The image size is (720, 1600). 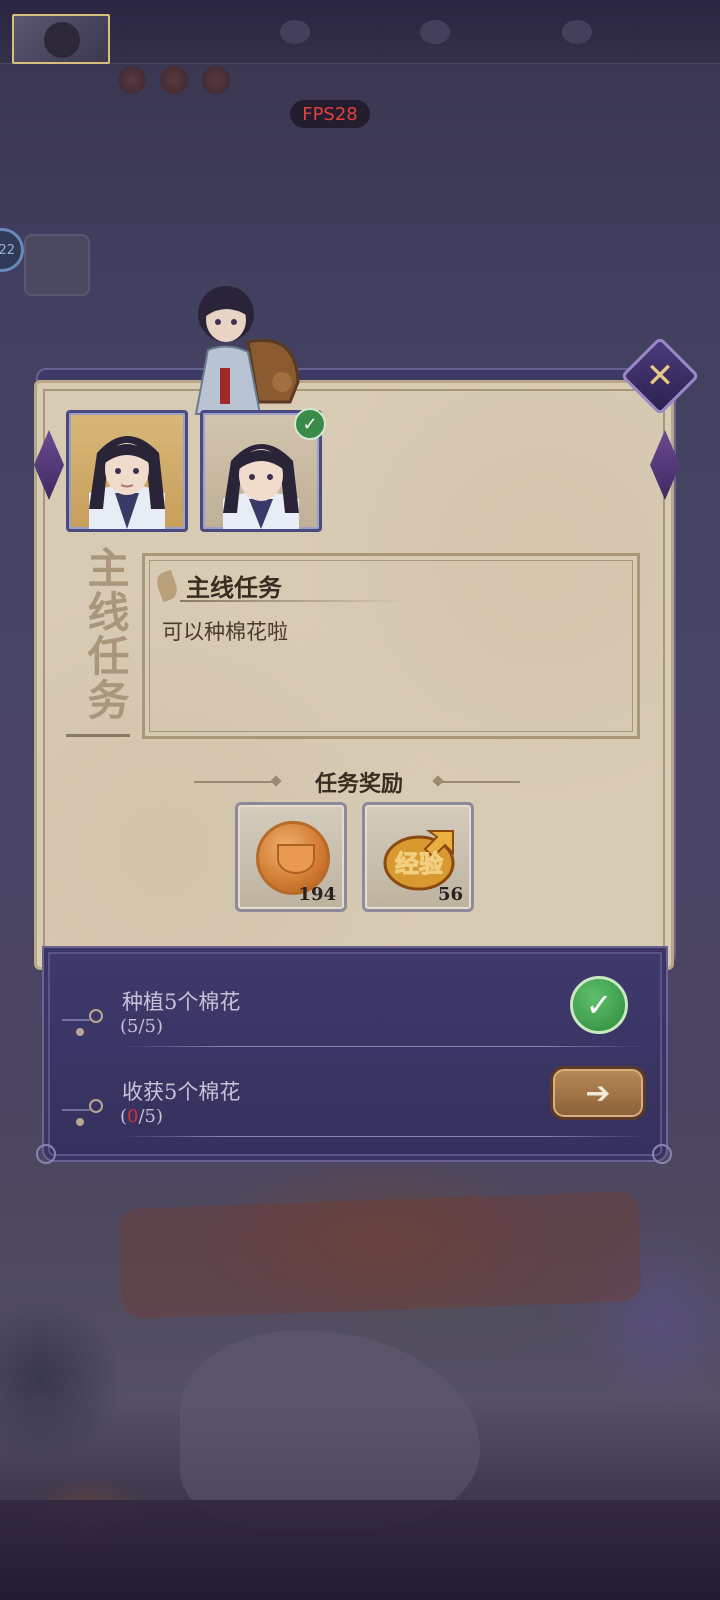 What do you see at coordinates (419, 863) in the screenshot?
I see `exp-label: 经验` at bounding box center [419, 863].